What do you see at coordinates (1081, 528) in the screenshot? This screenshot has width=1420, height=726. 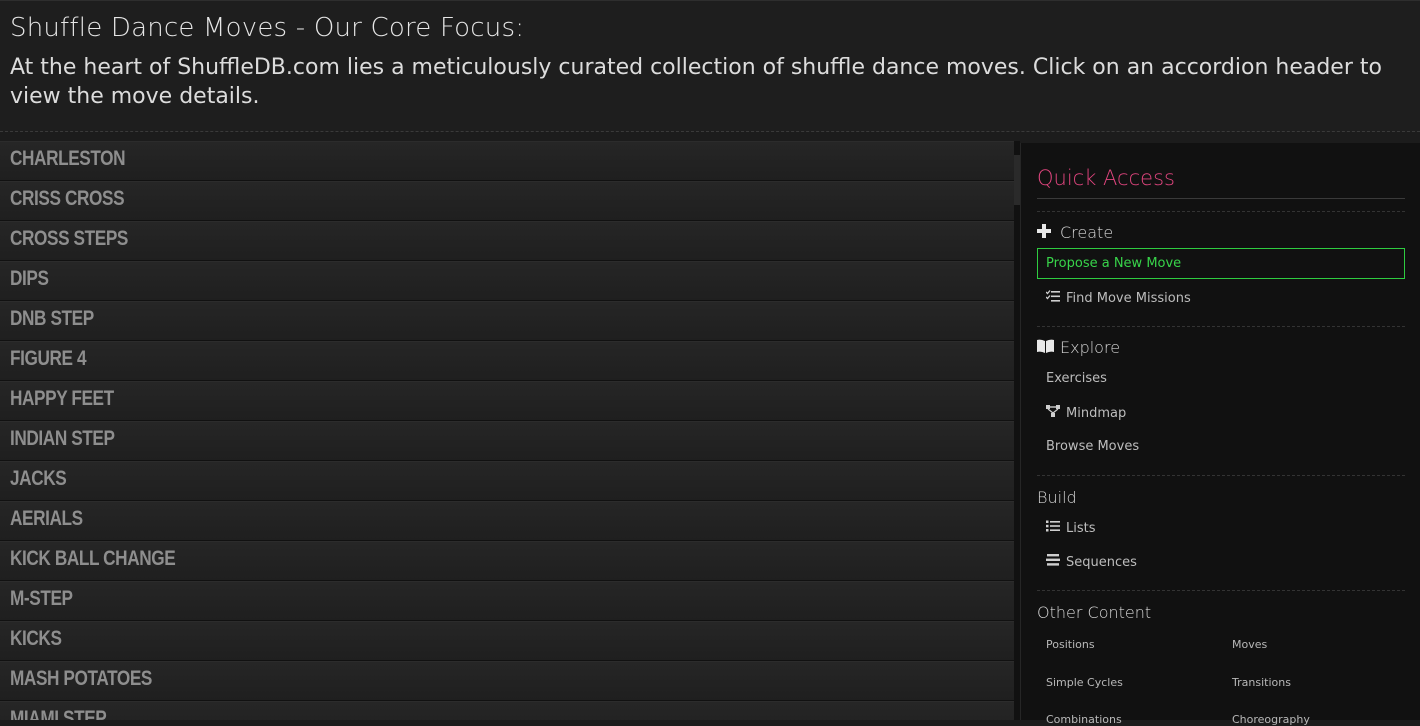 I see `lists-label: Lists` at bounding box center [1081, 528].